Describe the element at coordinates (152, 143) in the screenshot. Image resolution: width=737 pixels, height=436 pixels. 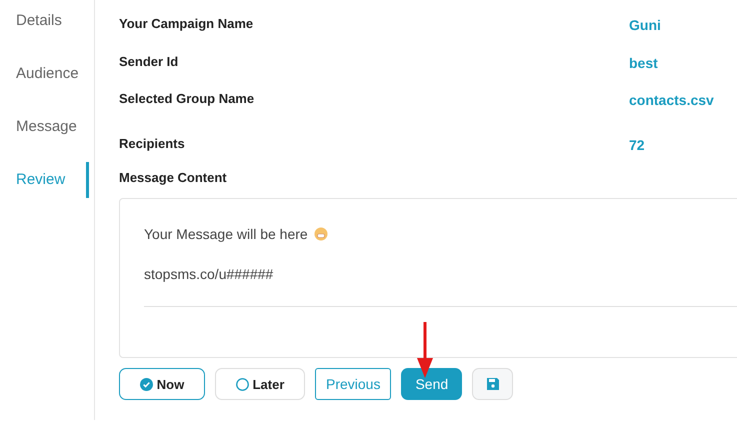
I see `field-label: Recipients` at that location.